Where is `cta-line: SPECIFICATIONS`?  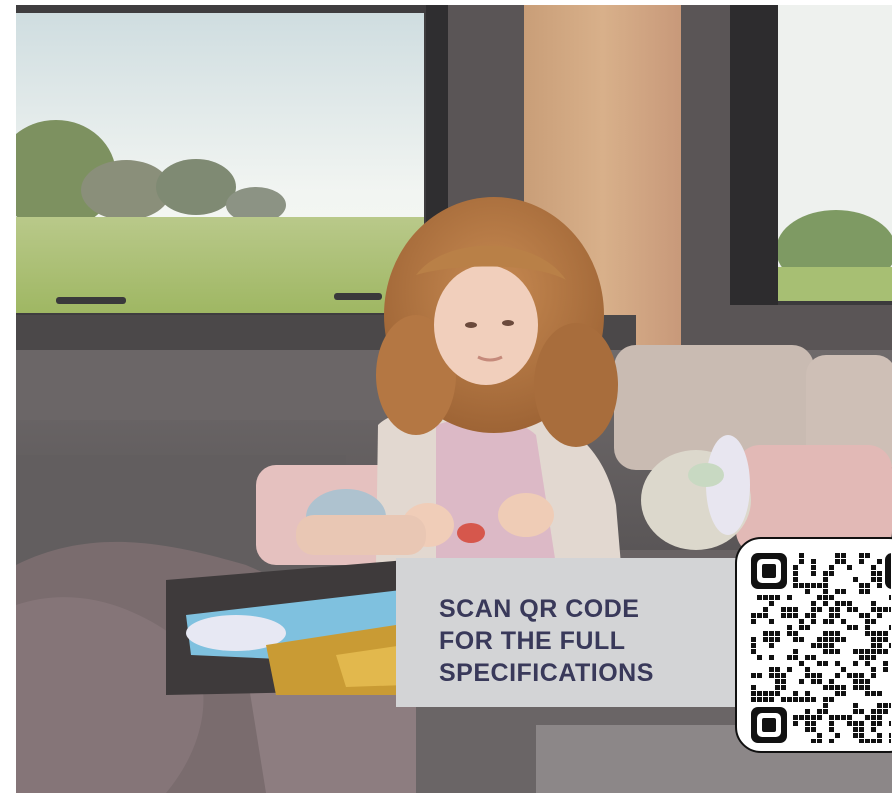
cta-line: SPECIFICATIONS is located at coordinates (546, 673).